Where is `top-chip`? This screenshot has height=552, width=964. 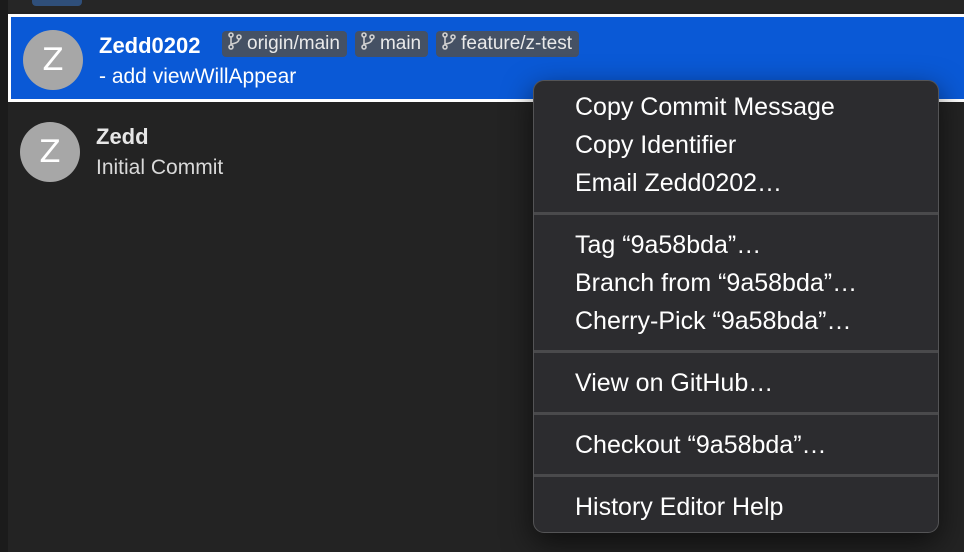 top-chip is located at coordinates (57, 3).